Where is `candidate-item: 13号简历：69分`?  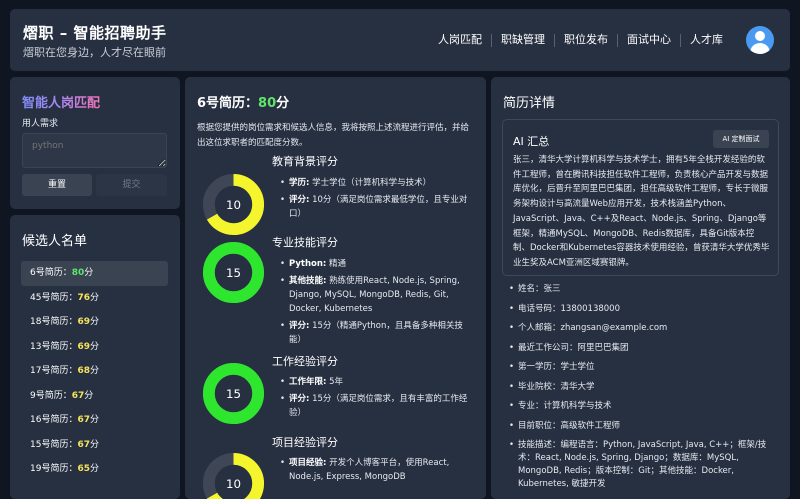 candidate-item: 13号简历：69分 is located at coordinates (94, 347).